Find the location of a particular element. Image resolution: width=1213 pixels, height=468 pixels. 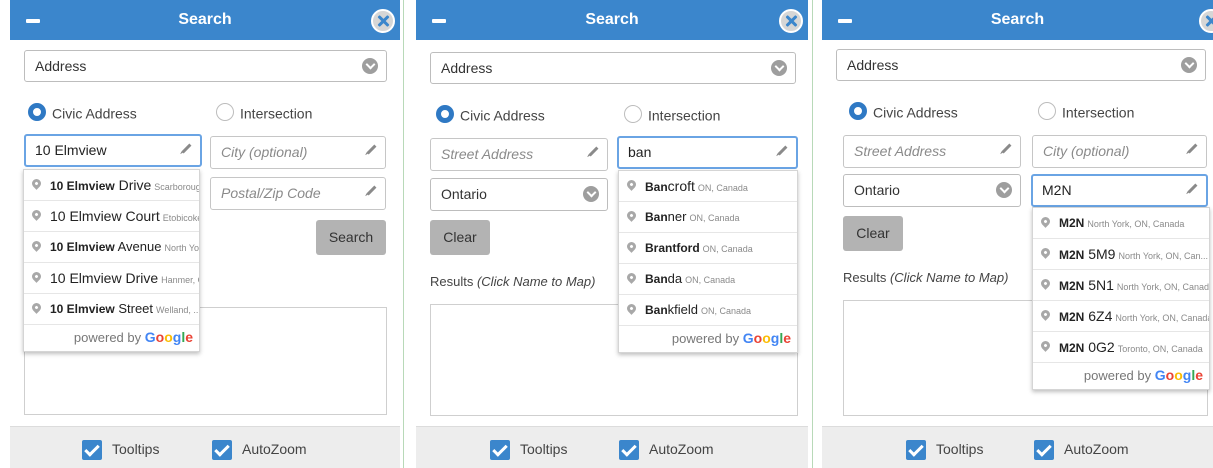

suggestion-item: M2N North York, ON, Canada is located at coordinates (1121, 223).